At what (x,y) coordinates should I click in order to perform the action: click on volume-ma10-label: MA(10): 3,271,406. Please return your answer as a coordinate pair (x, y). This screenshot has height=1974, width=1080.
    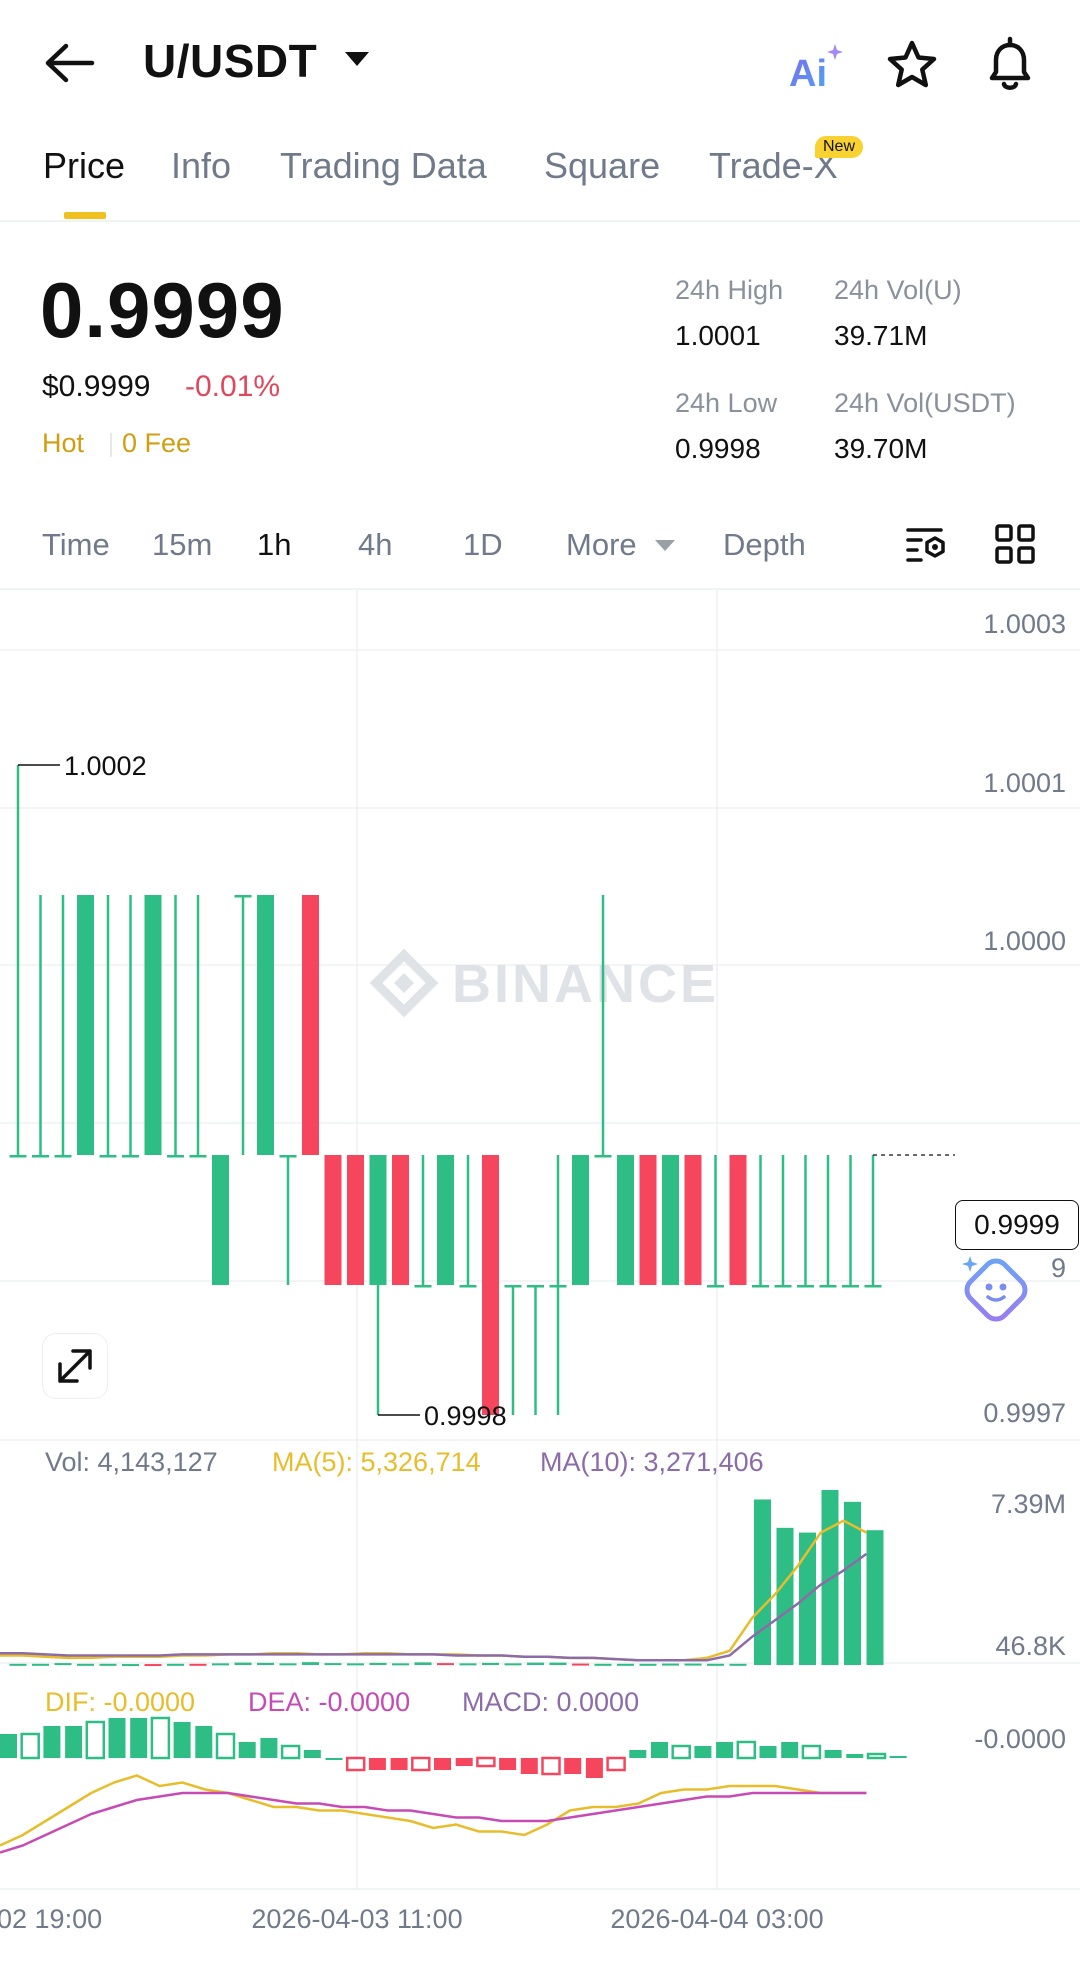
    Looking at the image, I should click on (652, 1462).